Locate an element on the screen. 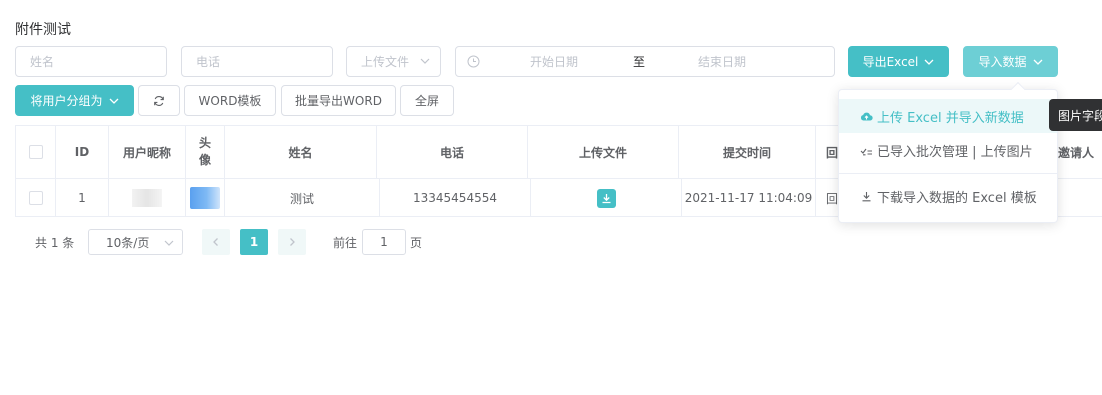 The image size is (1102, 395). row-id: 1 is located at coordinates (82, 198).